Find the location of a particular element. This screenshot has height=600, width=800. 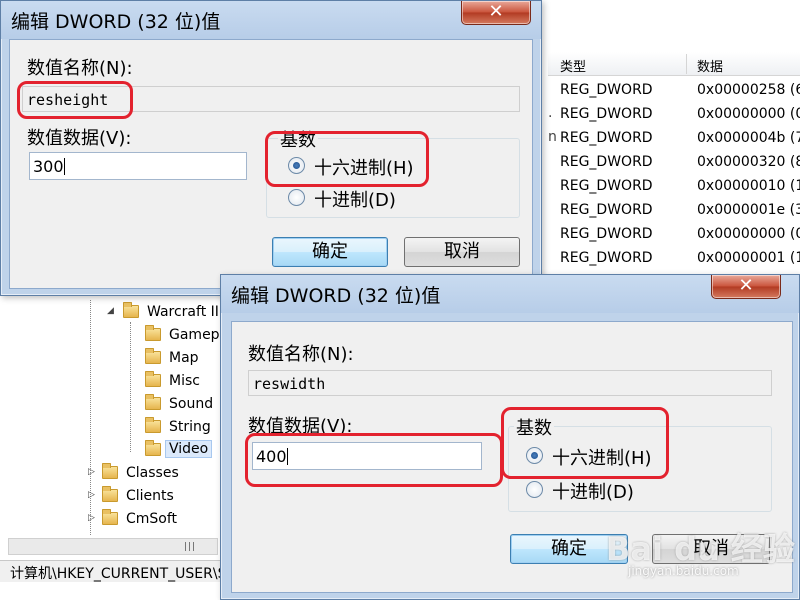

collapse-arrow-icon: ◢ is located at coordinates (112, 312).